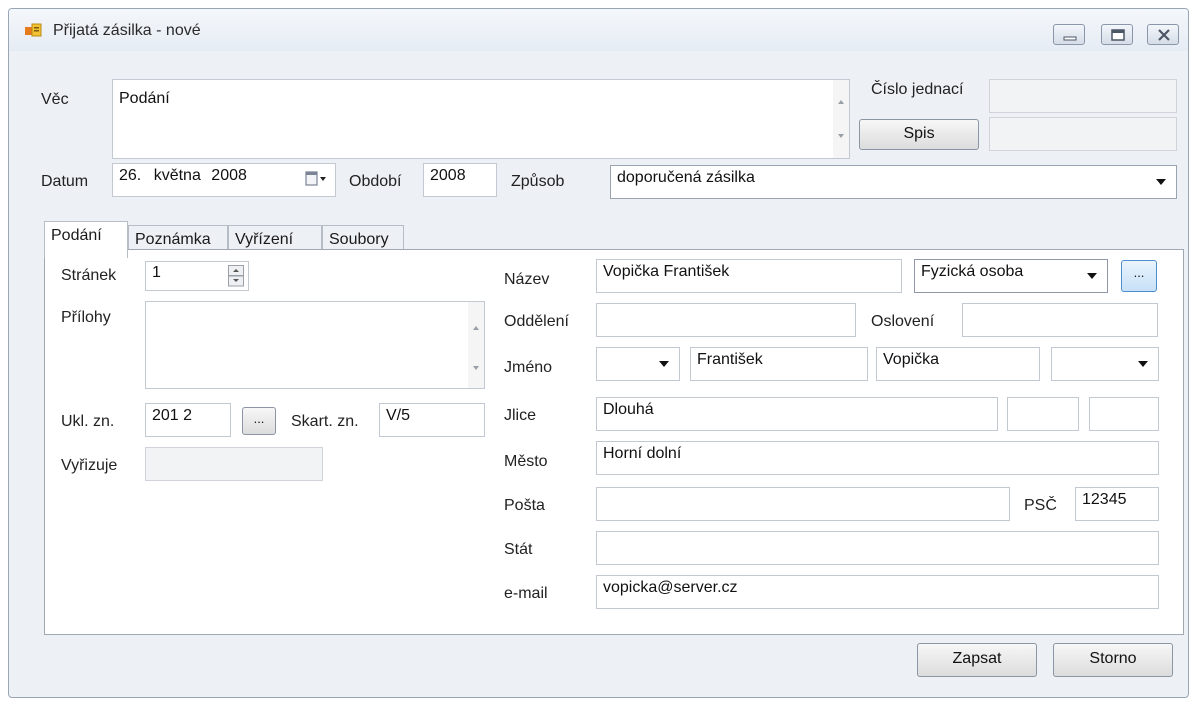 The image size is (1195, 706). What do you see at coordinates (86, 317) in the screenshot?
I see `prilohy-label: Přílohy` at bounding box center [86, 317].